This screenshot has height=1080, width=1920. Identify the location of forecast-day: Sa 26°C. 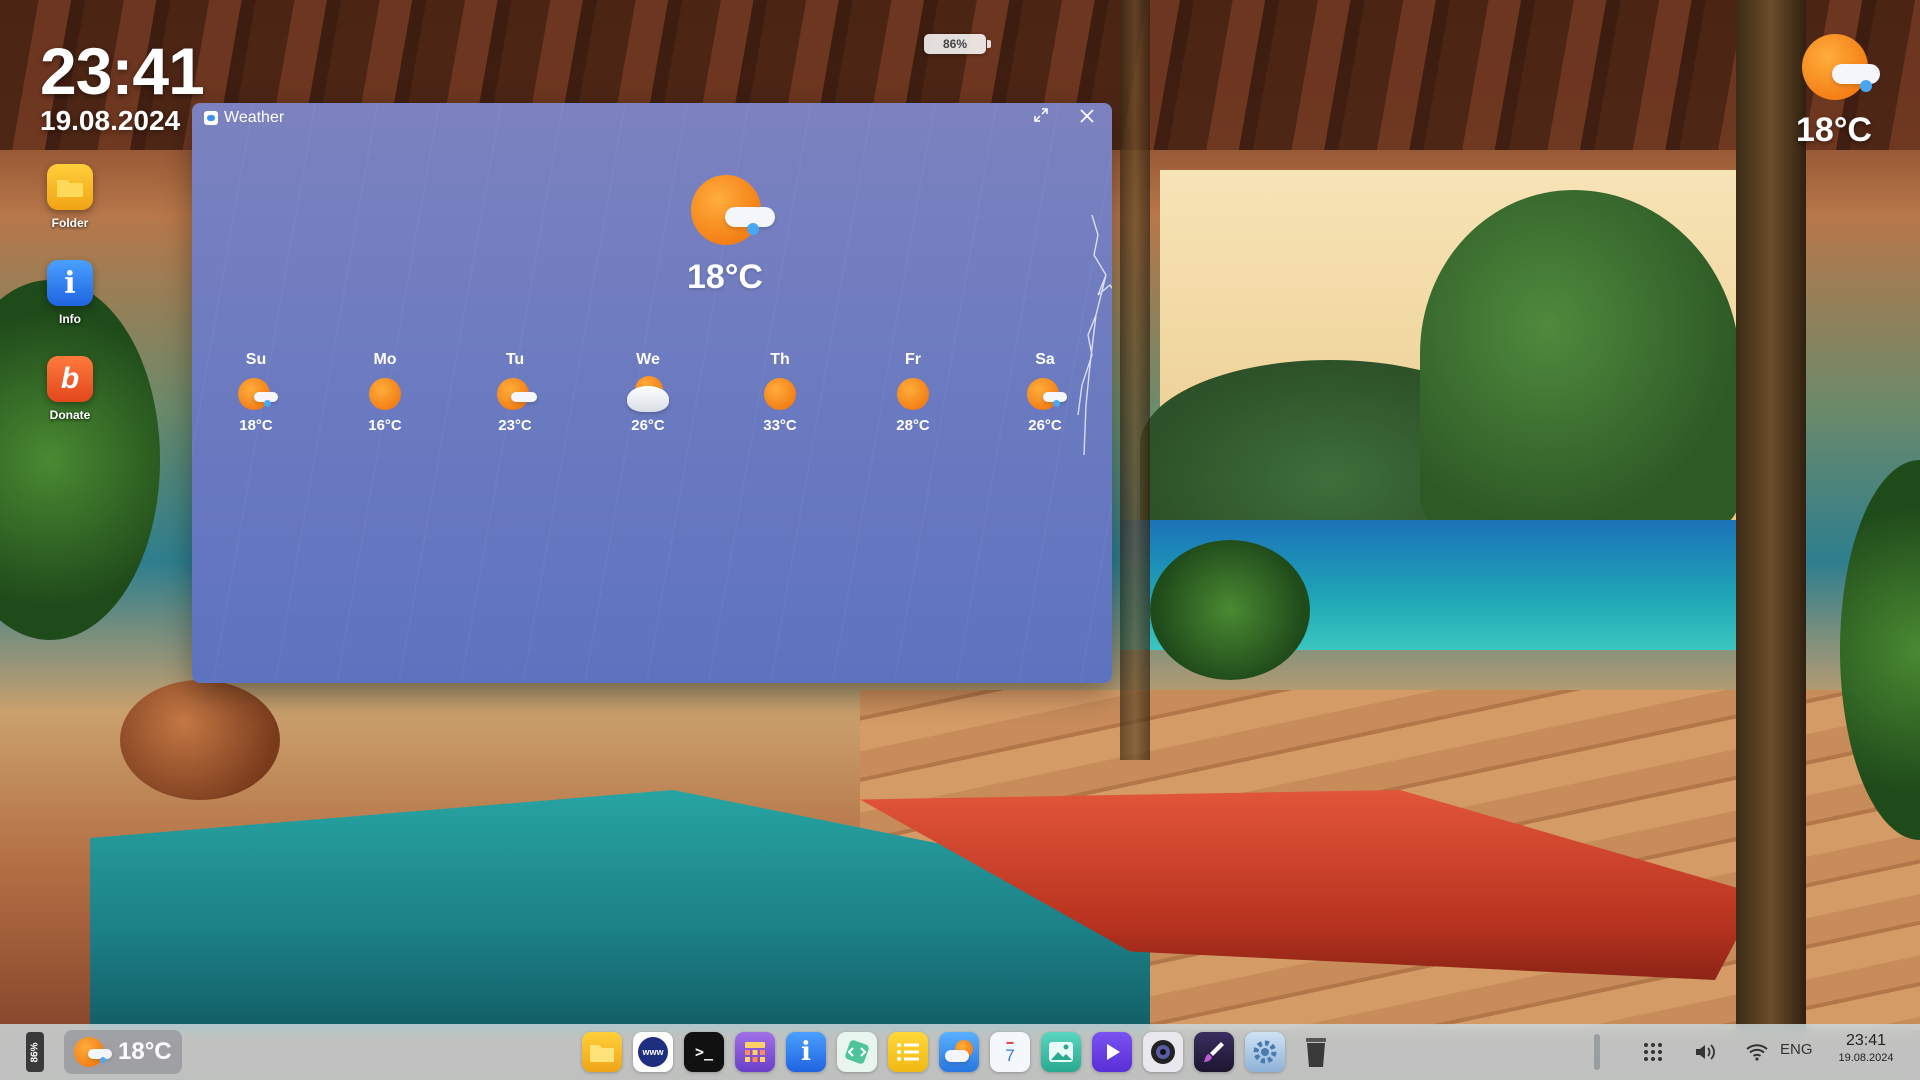
(1045, 392).